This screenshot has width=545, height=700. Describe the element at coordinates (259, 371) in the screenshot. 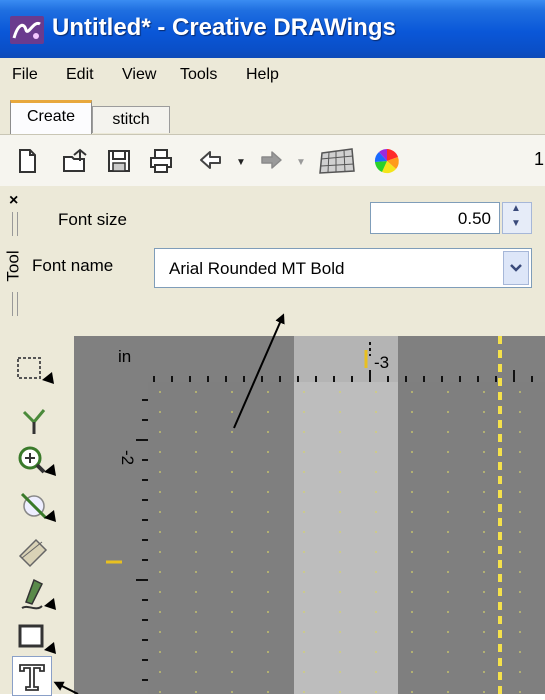

I see `annotation-arrow-font-name` at that location.